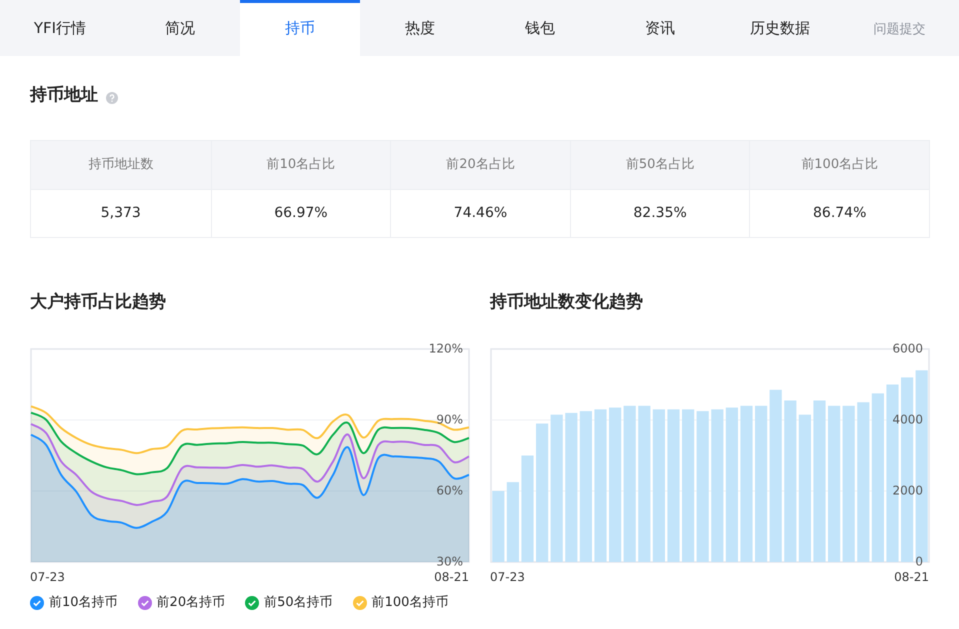 The image size is (959, 629). Describe the element at coordinates (480, 213) in the screenshot. I see `table-cell: 74.46%` at that location.